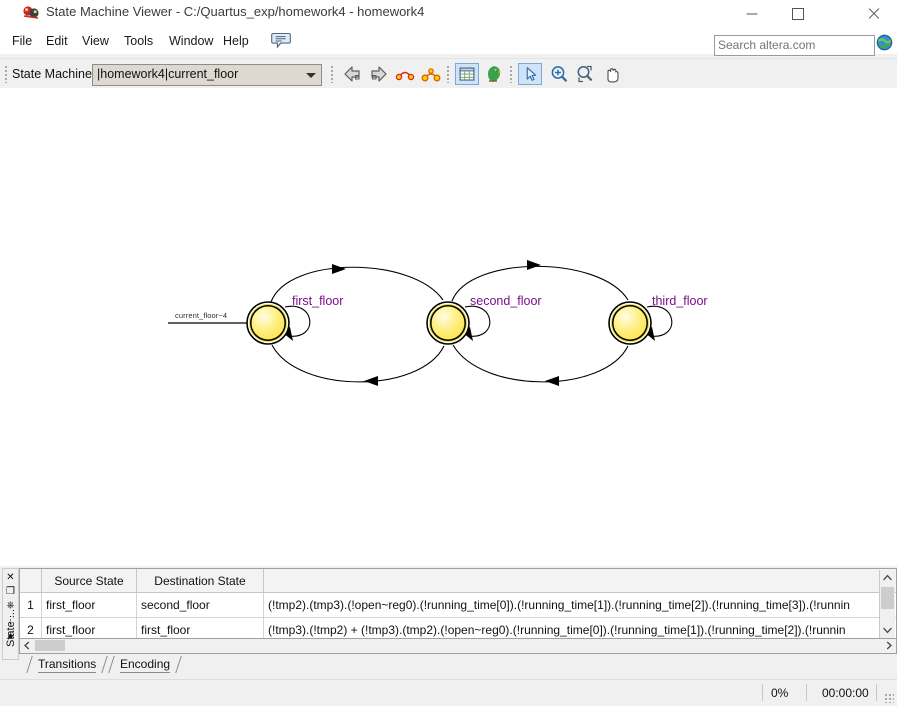  What do you see at coordinates (405, 74) in the screenshot?
I see `state-diagram-button` at bounding box center [405, 74].